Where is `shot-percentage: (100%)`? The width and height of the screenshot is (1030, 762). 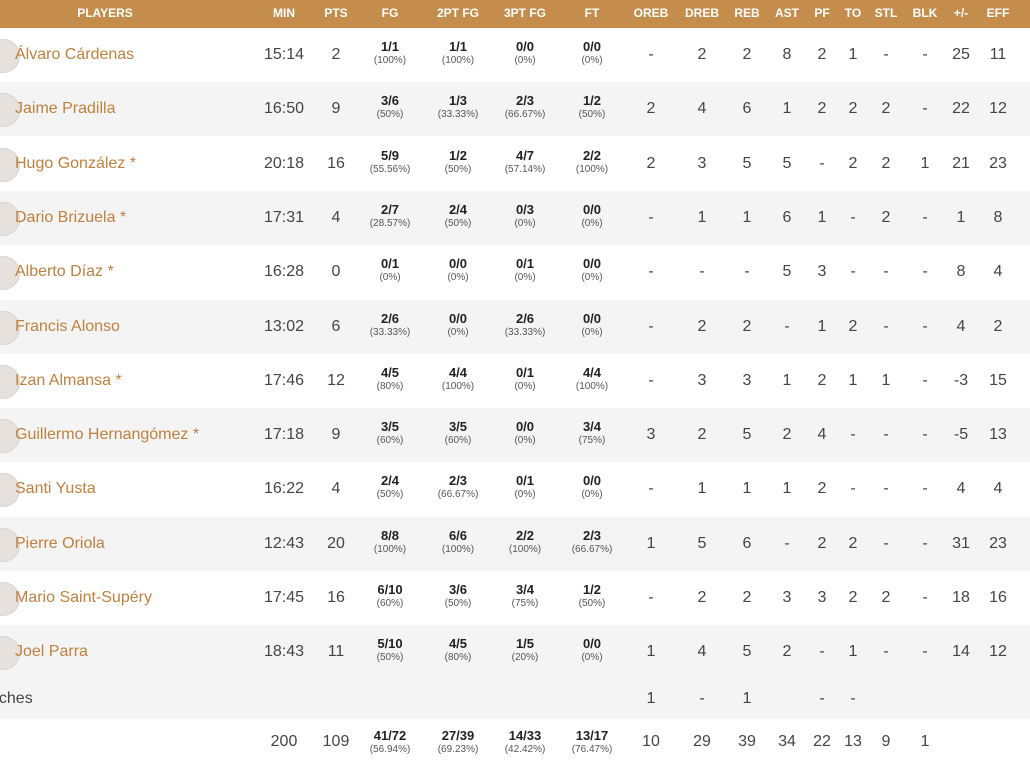
shot-percentage: (100%) is located at coordinates (390, 549).